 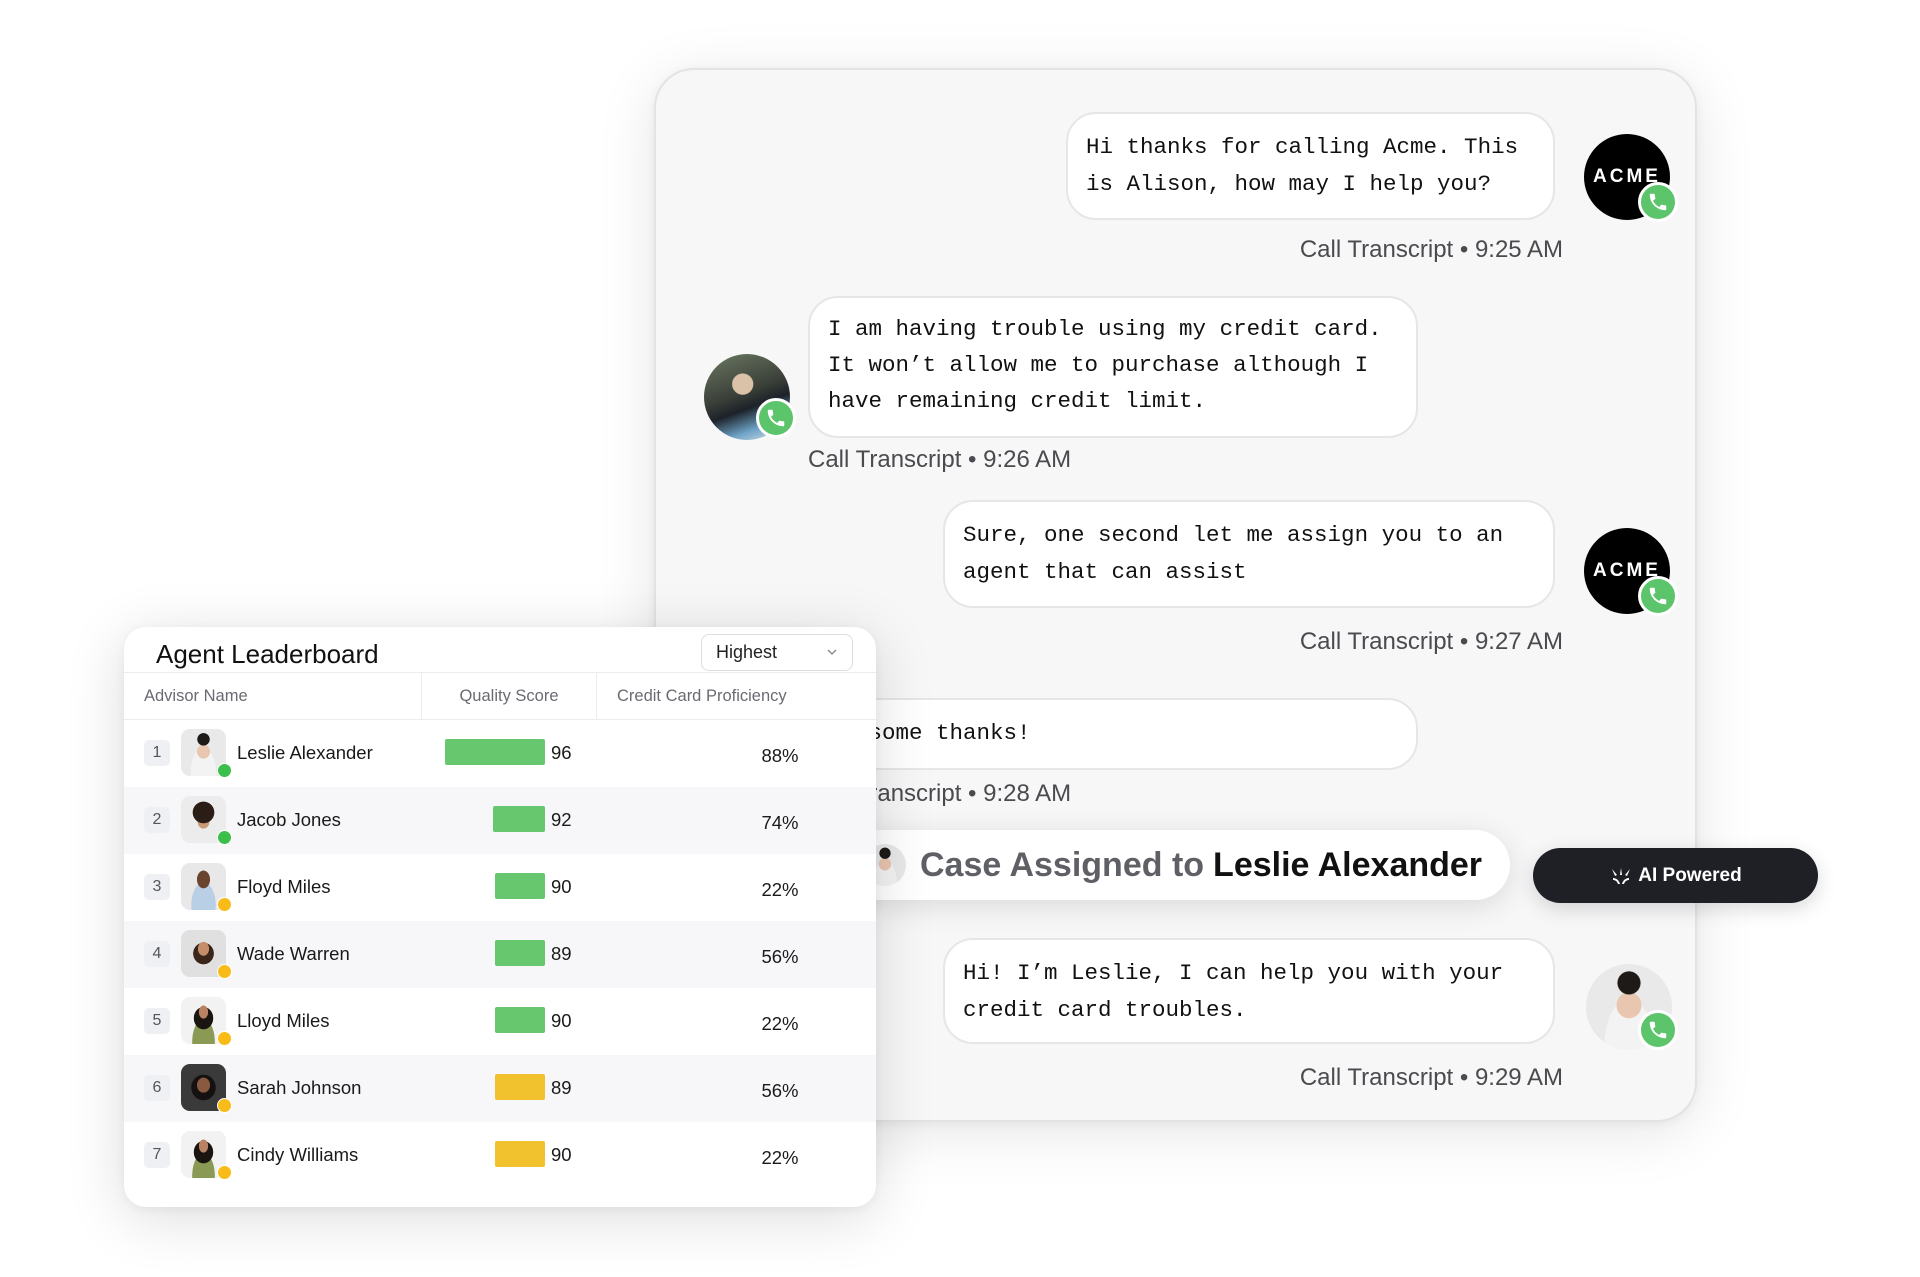 What do you see at coordinates (293, 953) in the screenshot?
I see `advisor-name: Wade Warren` at bounding box center [293, 953].